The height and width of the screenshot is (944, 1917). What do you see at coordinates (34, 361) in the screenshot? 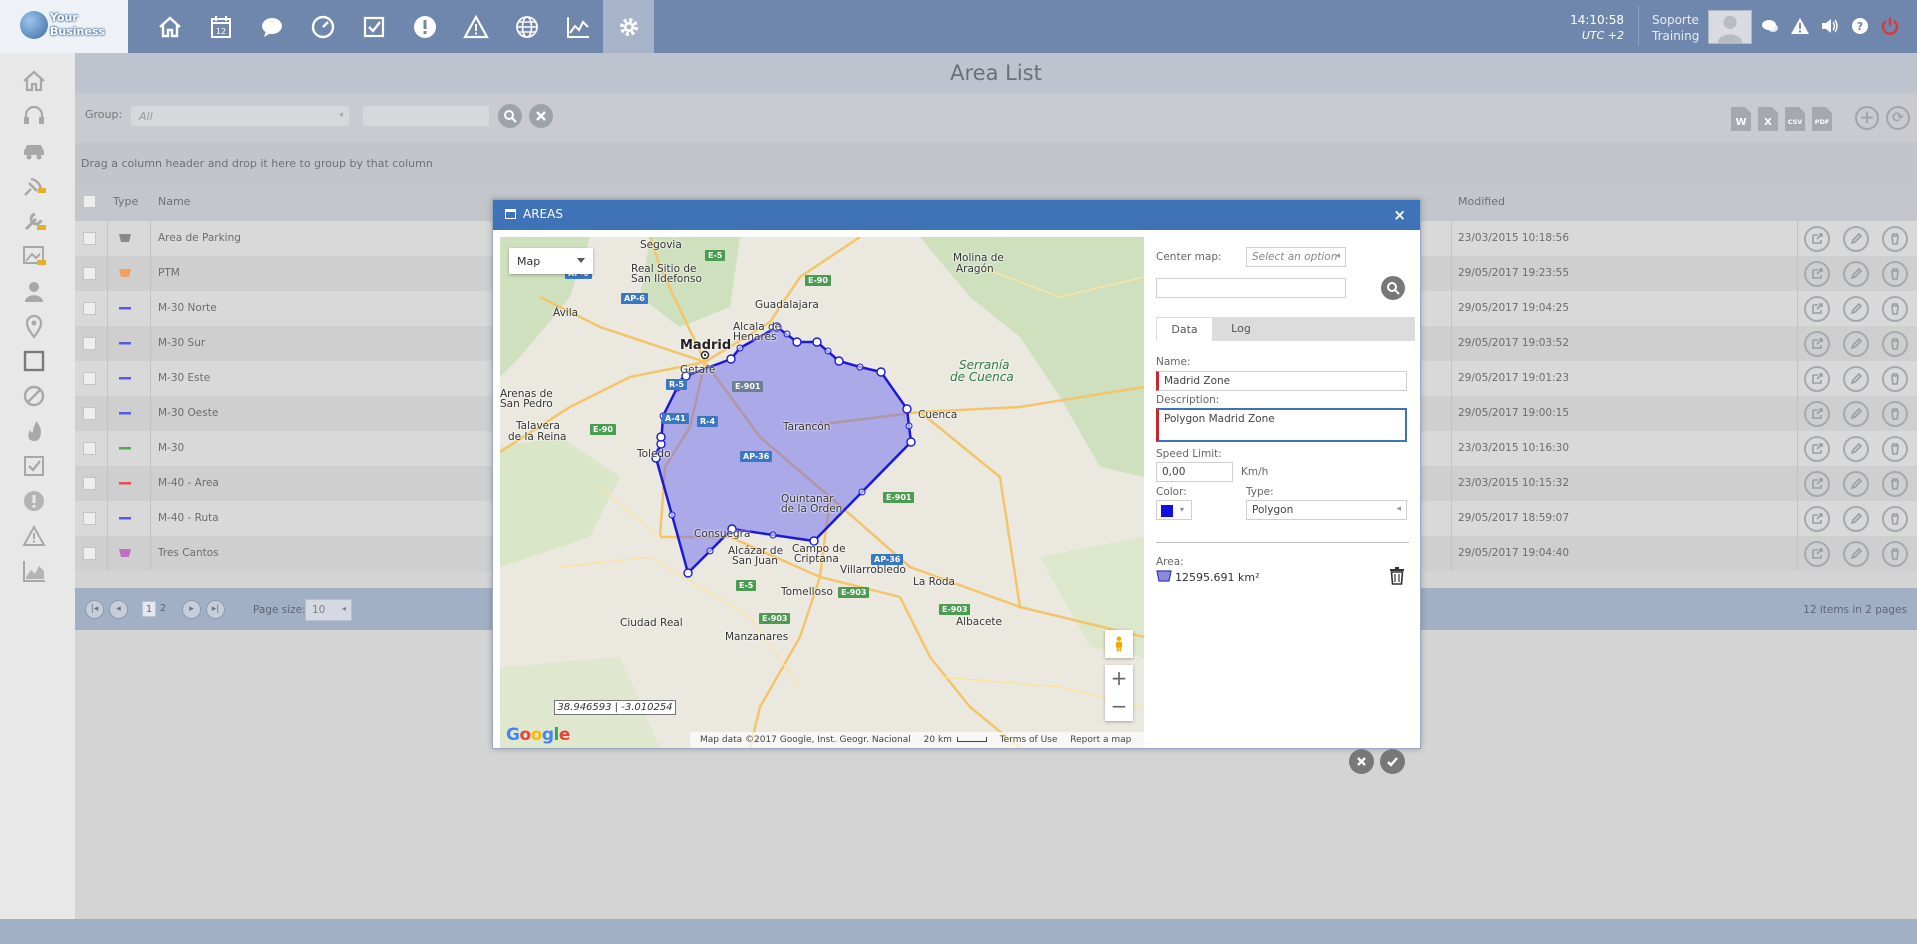
I see `sidebar-area-square-icon` at bounding box center [34, 361].